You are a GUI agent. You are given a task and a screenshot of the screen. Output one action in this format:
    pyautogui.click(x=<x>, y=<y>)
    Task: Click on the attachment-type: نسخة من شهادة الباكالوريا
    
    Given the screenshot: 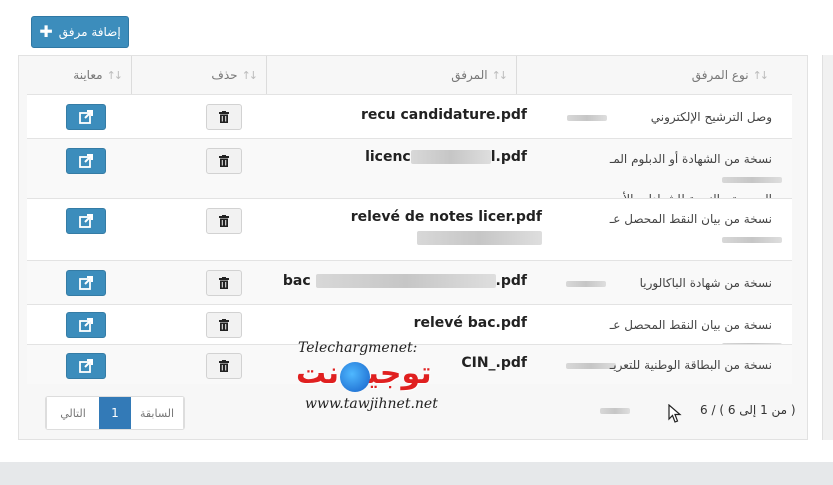 What is the action you would take?
    pyautogui.click(x=667, y=283)
    